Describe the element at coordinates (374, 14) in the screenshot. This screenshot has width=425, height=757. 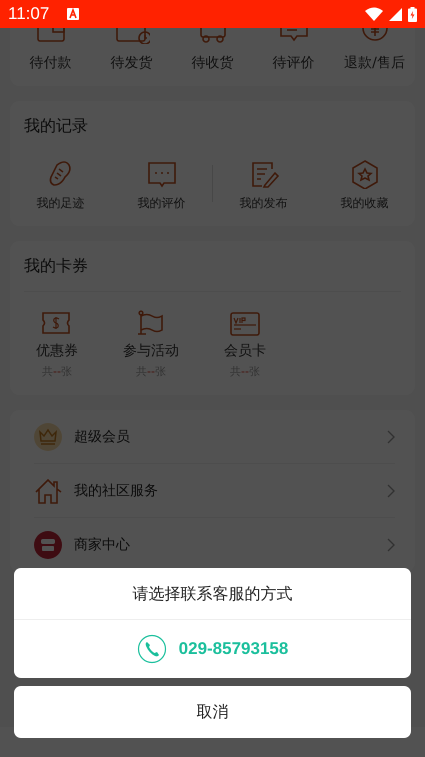
I see `wifi-icon` at that location.